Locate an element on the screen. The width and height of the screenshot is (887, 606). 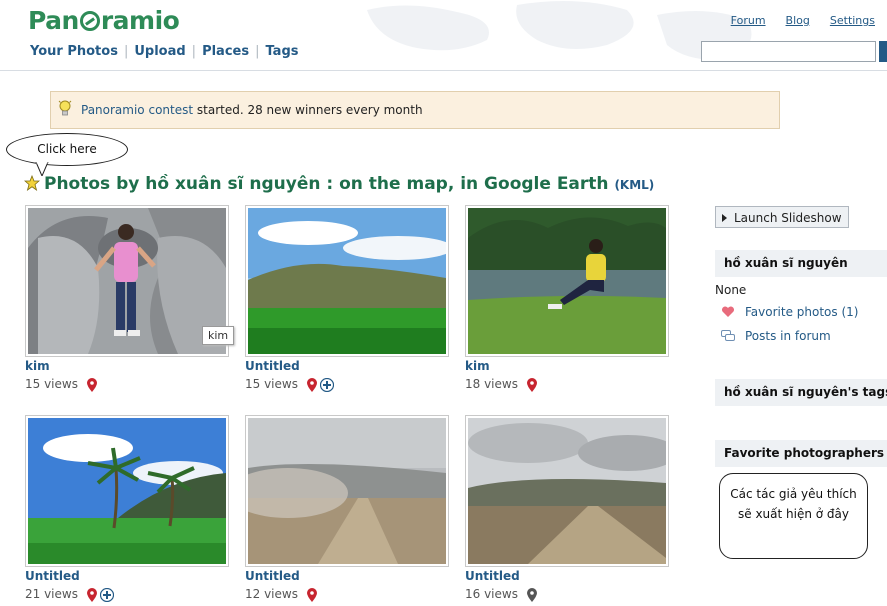
search-button is located at coordinates (883, 51).